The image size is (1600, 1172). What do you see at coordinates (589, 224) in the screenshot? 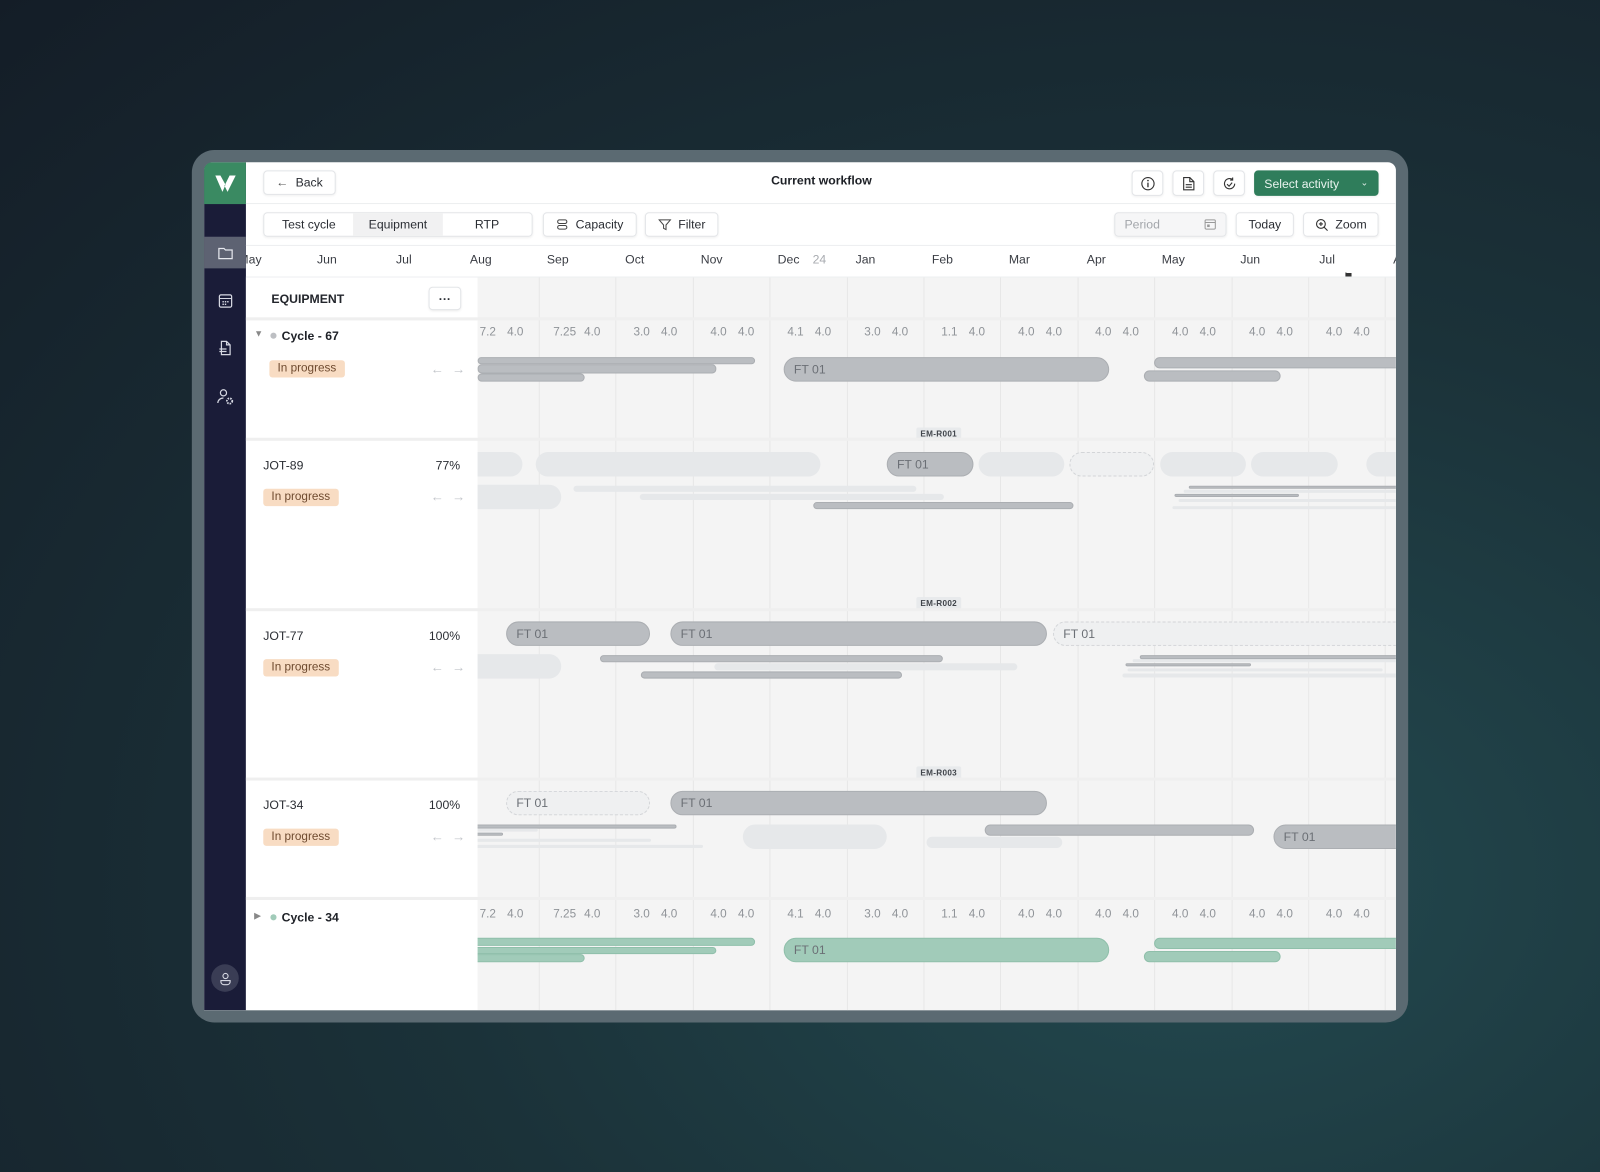
I see `capacity-button: Capacity` at bounding box center [589, 224].